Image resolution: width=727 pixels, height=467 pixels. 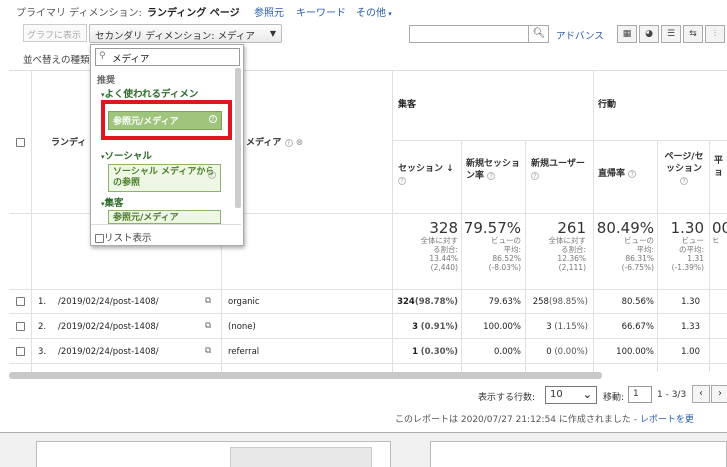 What do you see at coordinates (244, 302) in the screenshot?
I see `row-medium: organic` at bounding box center [244, 302].